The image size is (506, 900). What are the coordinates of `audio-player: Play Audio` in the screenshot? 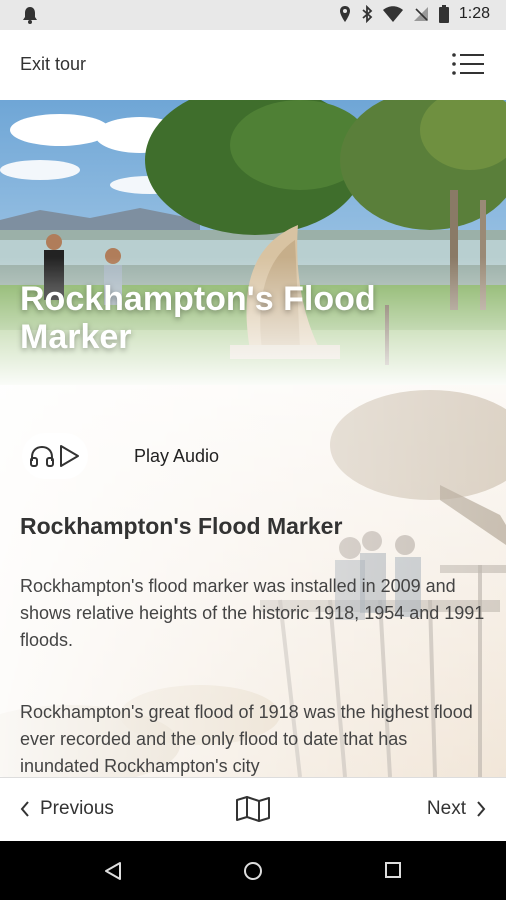 It's located at (120, 456).